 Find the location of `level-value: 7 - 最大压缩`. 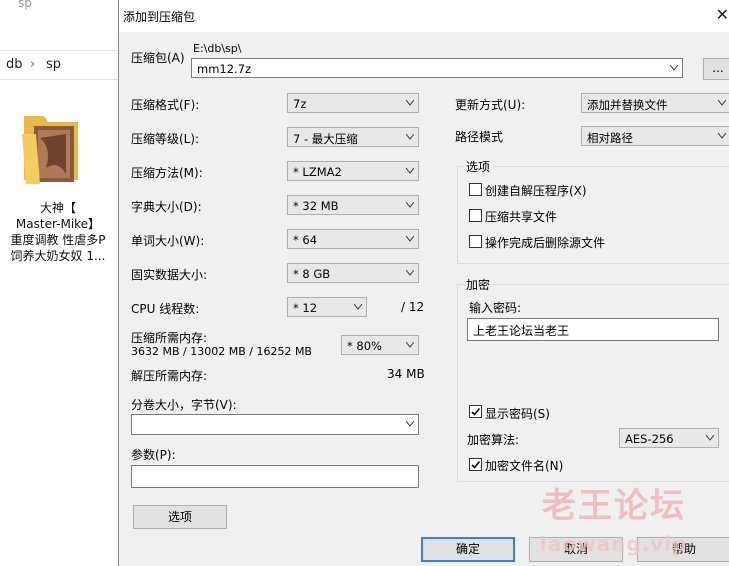

level-value: 7 - 最大压缩 is located at coordinates (325, 139).